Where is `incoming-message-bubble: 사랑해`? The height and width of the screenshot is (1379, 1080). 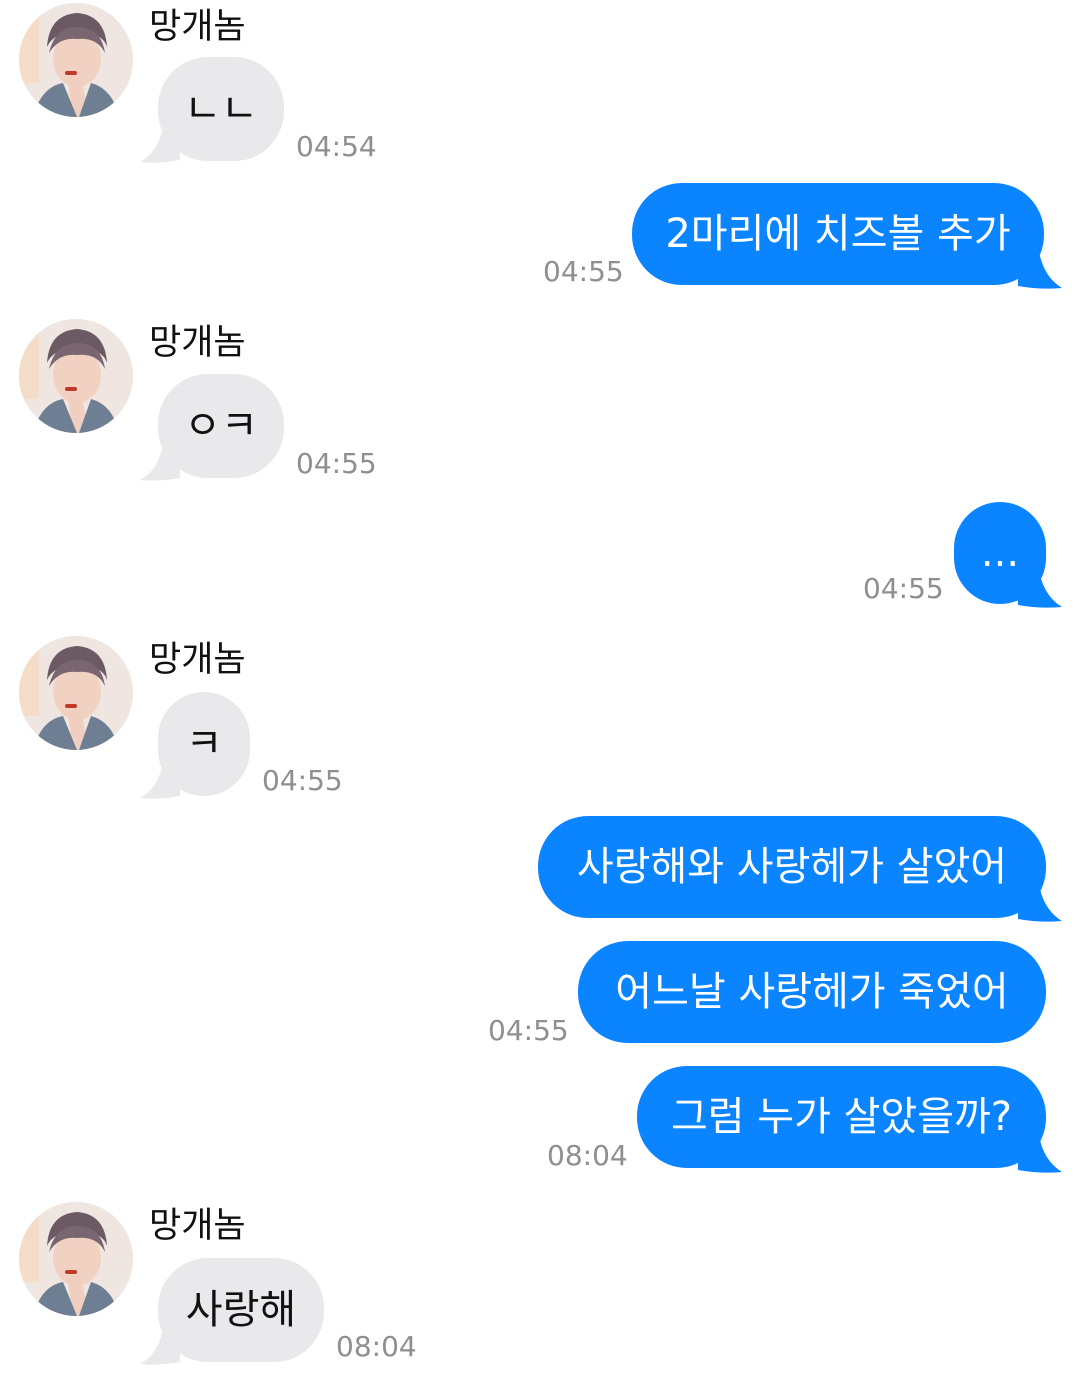 incoming-message-bubble: 사랑해 is located at coordinates (241, 1310).